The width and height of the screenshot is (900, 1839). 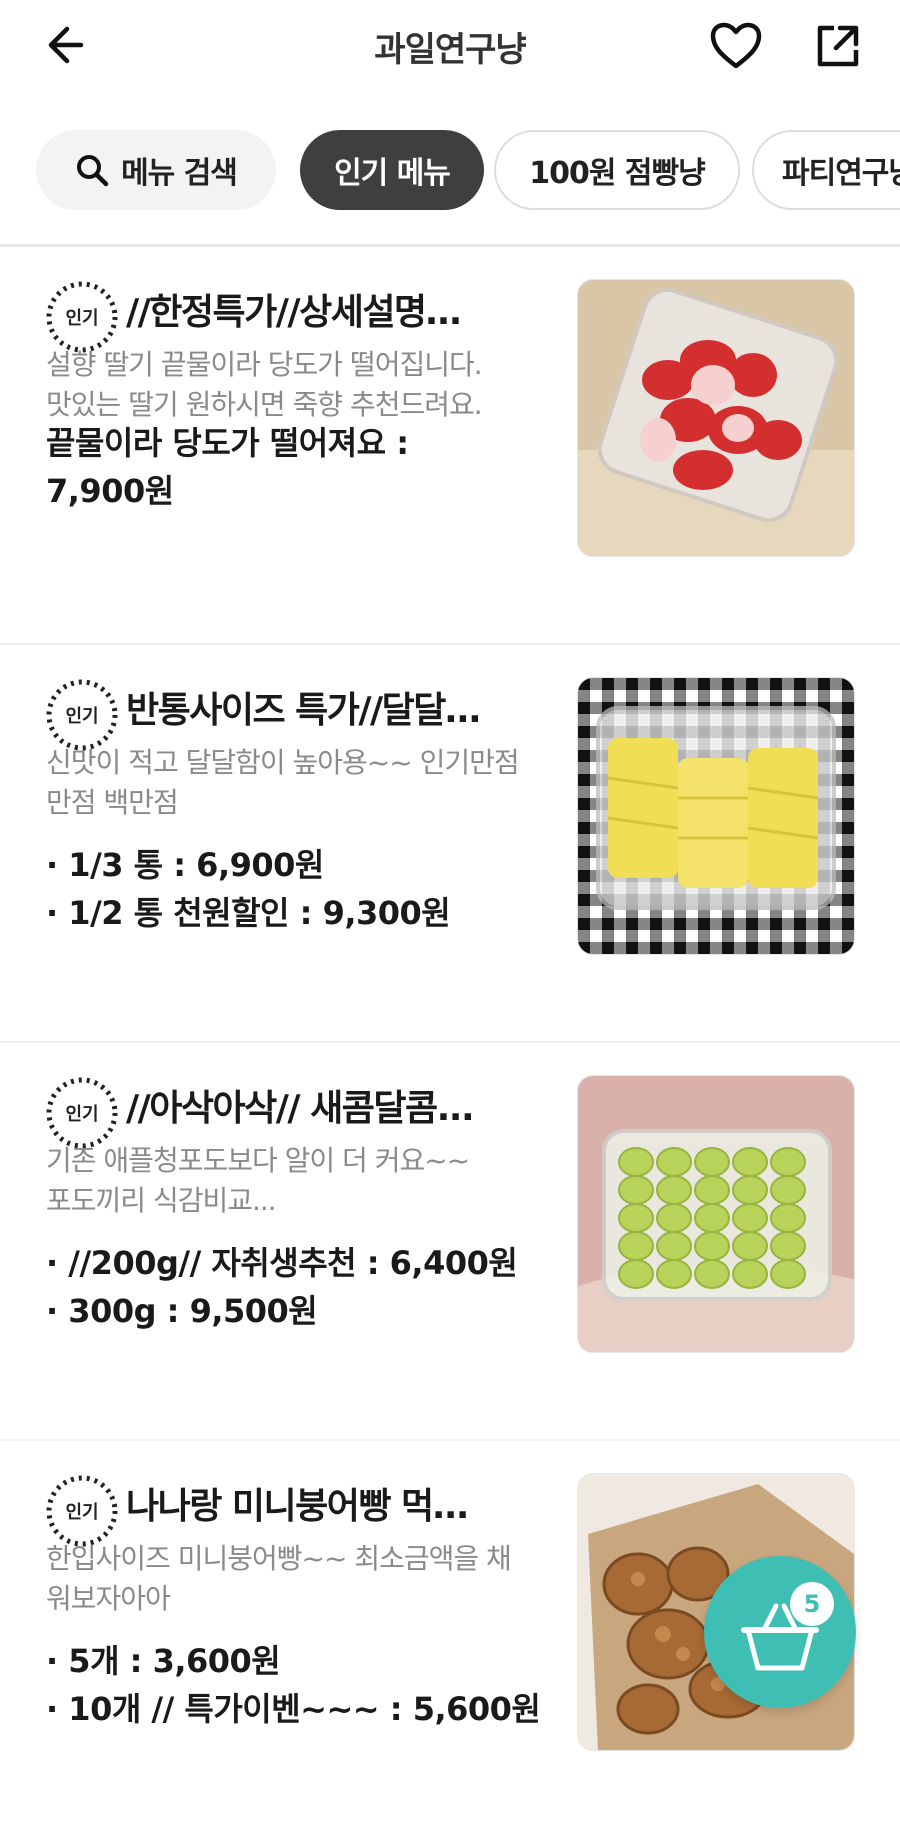 What do you see at coordinates (227, 467) in the screenshot?
I see `menu-item-prices: 끝물이라 당도가 떨어져요 : 7,900원` at bounding box center [227, 467].